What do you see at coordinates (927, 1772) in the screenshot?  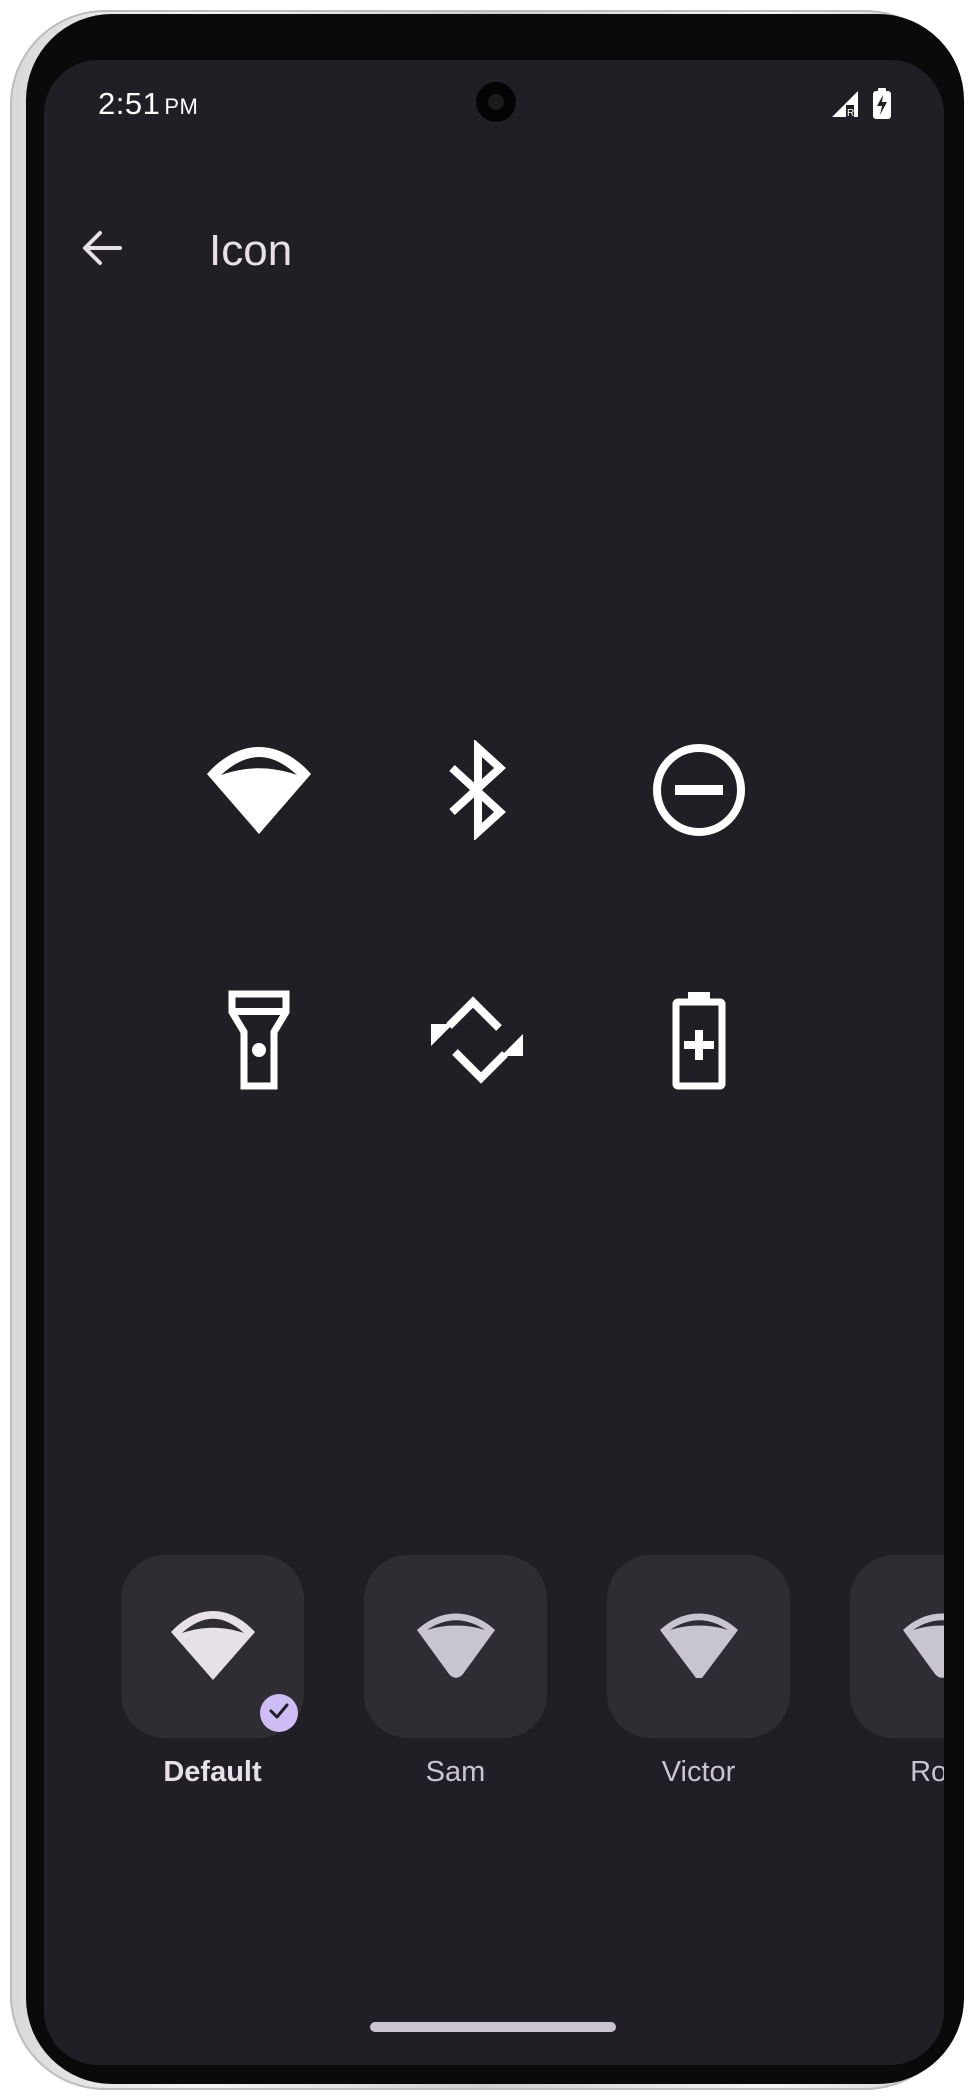 I see `option-label: Rour` at bounding box center [927, 1772].